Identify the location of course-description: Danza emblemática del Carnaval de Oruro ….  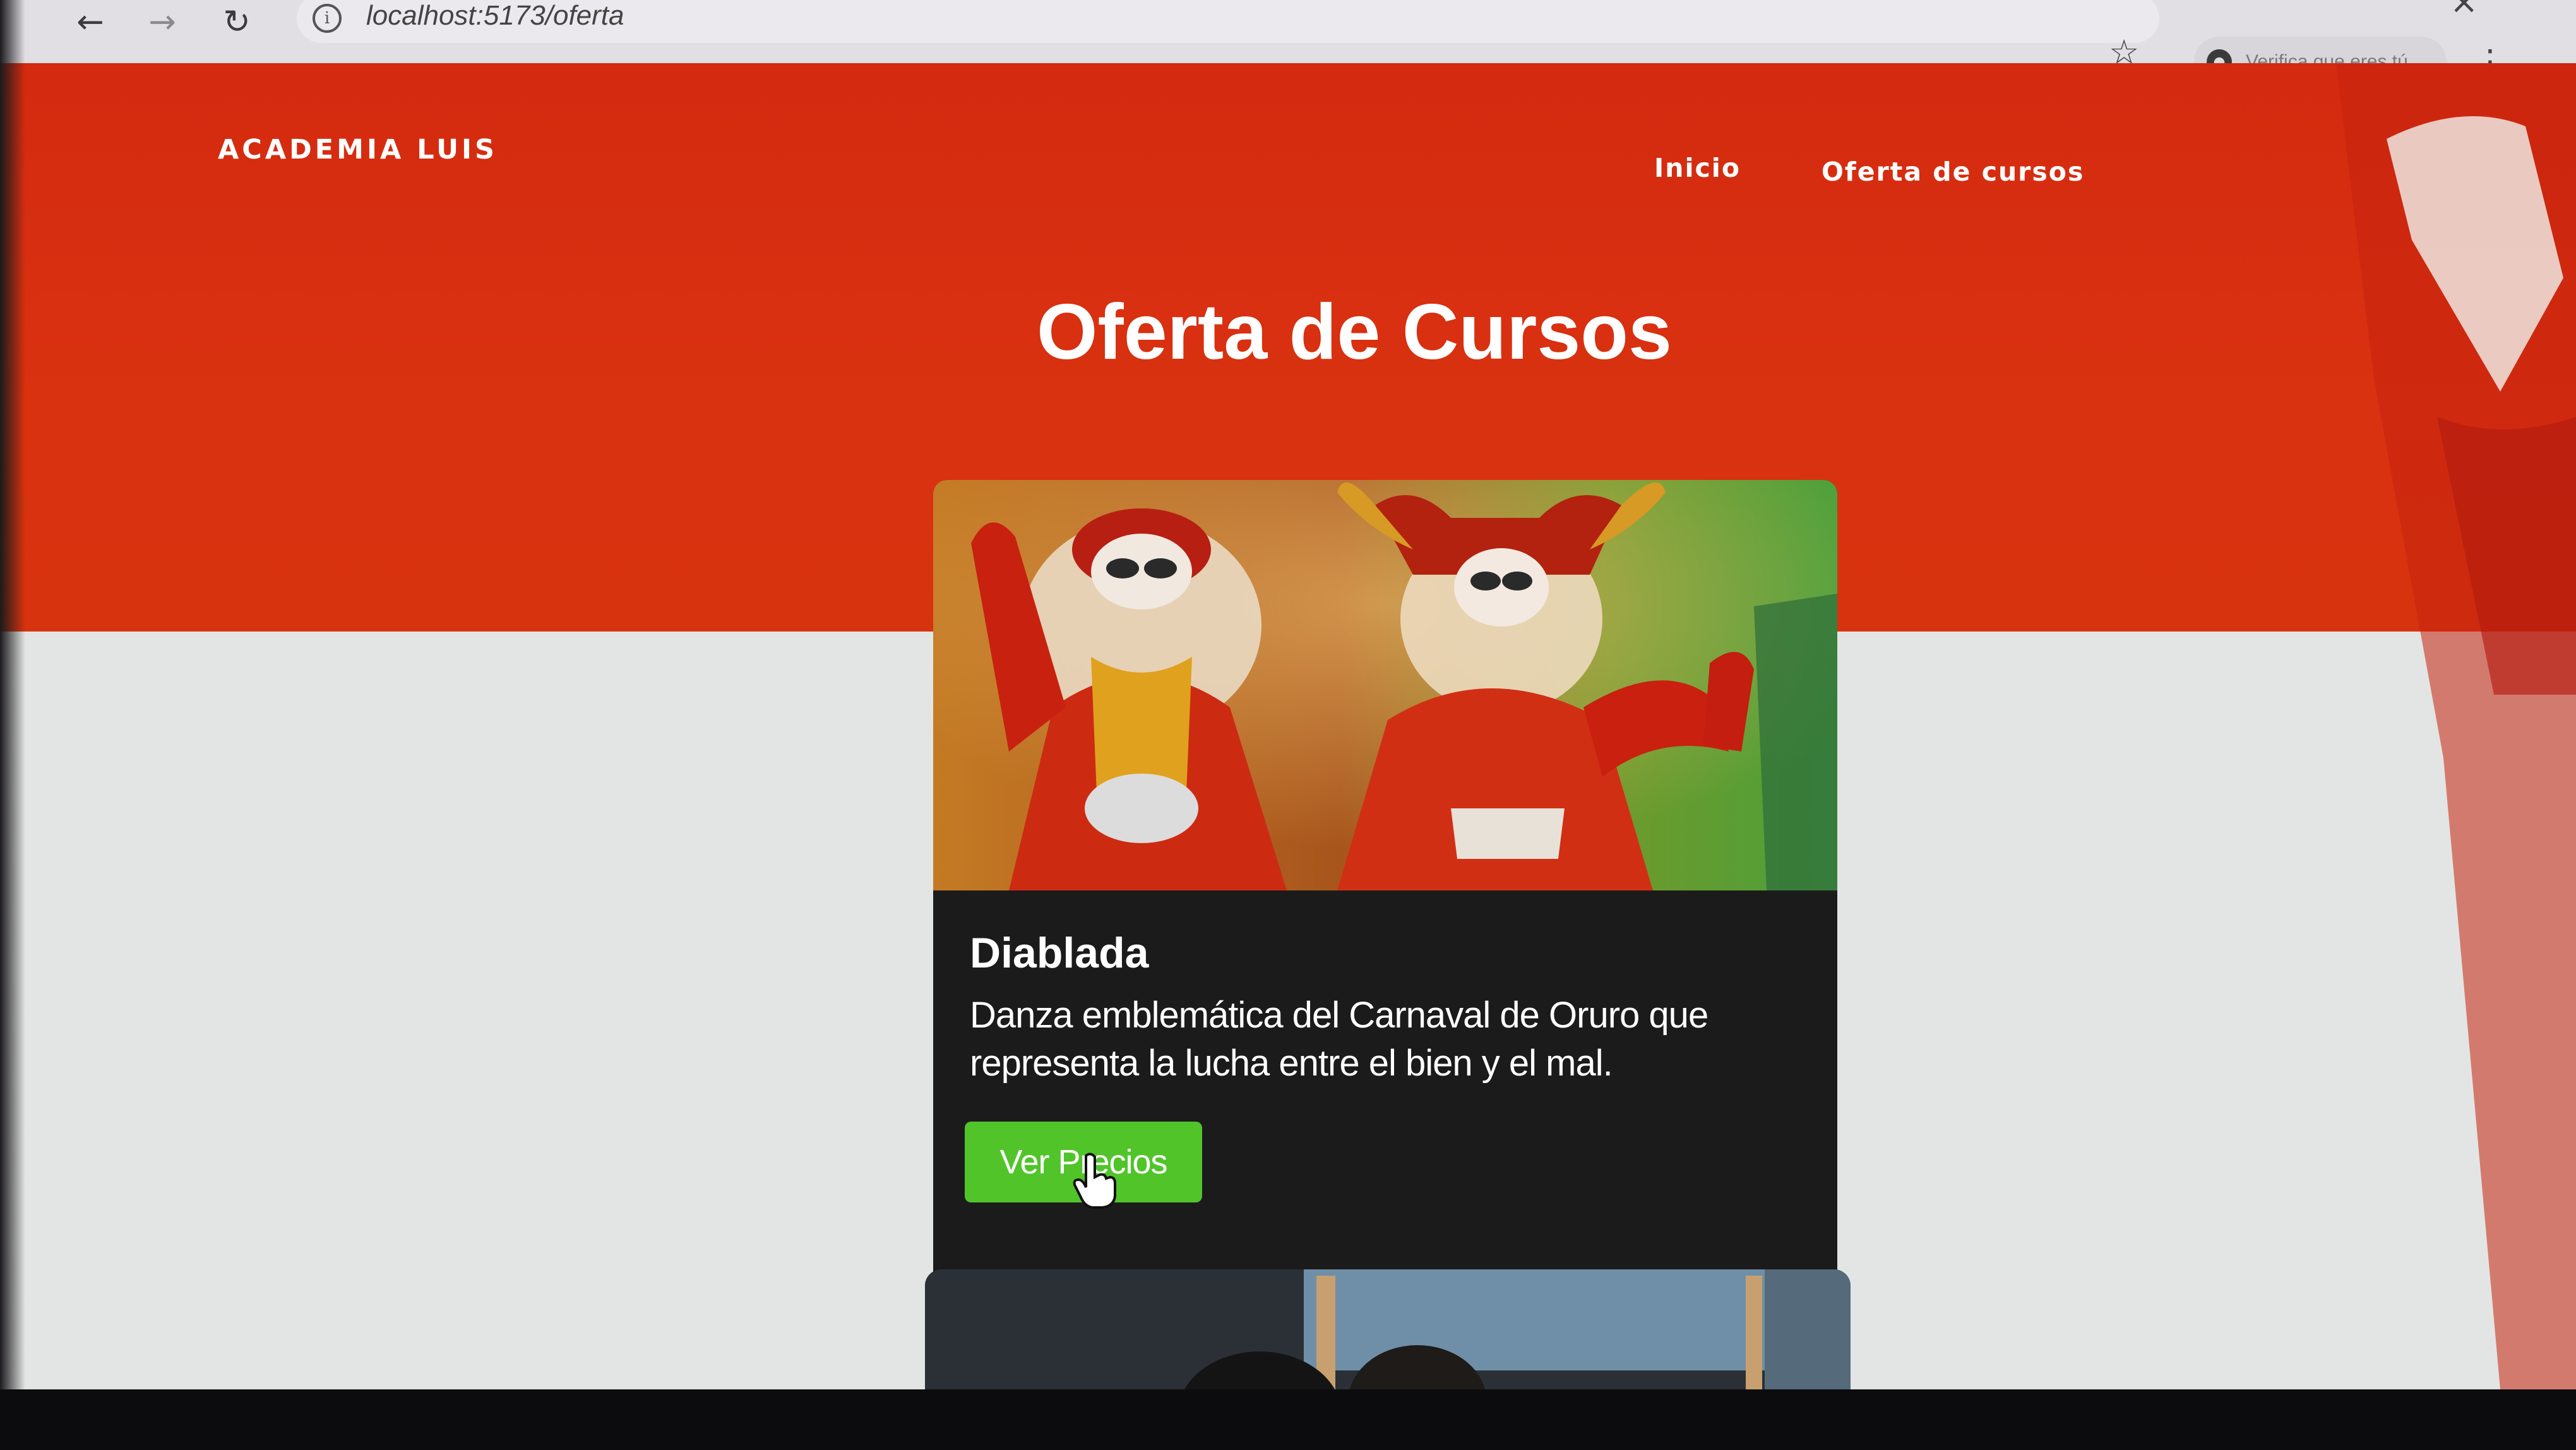
(1339, 1039).